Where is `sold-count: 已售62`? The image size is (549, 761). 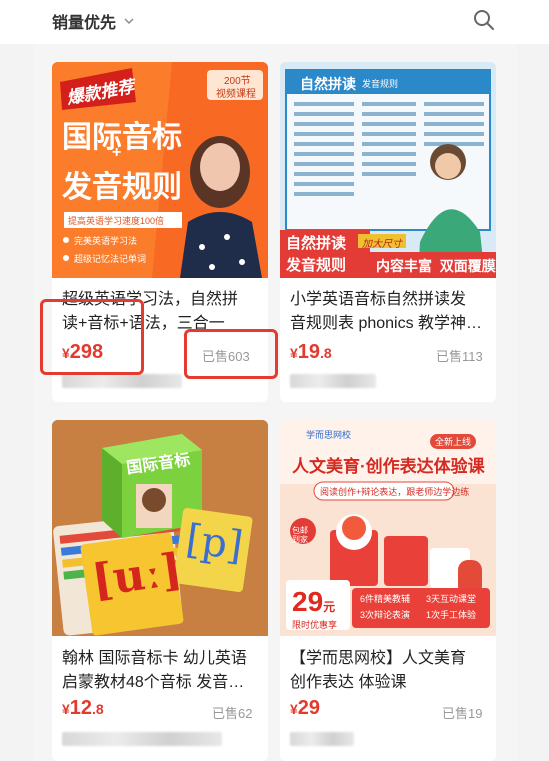 sold-count: 已售62 is located at coordinates (232, 713).